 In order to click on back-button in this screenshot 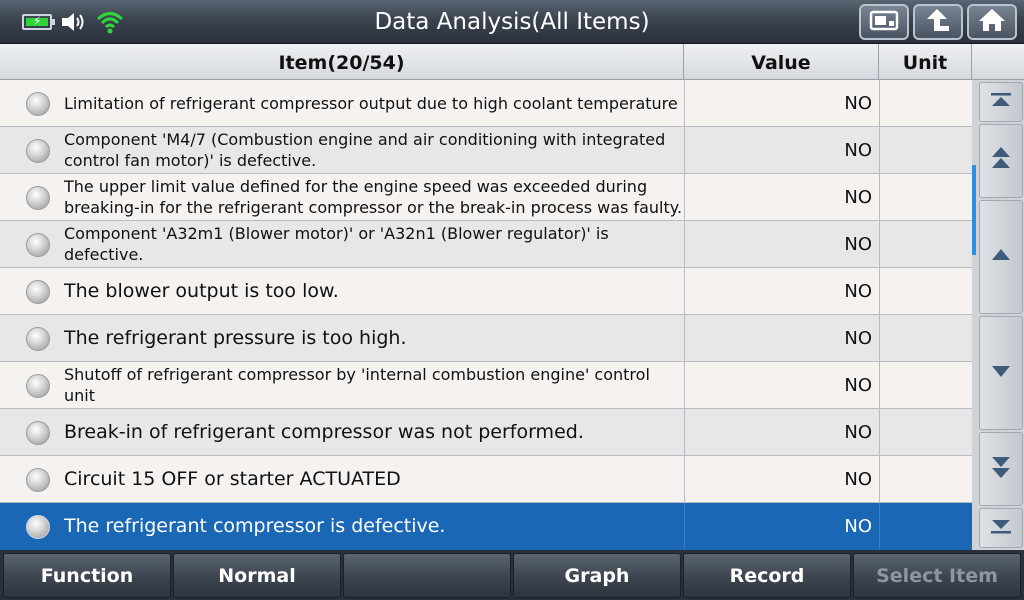, I will do `click(938, 22)`.